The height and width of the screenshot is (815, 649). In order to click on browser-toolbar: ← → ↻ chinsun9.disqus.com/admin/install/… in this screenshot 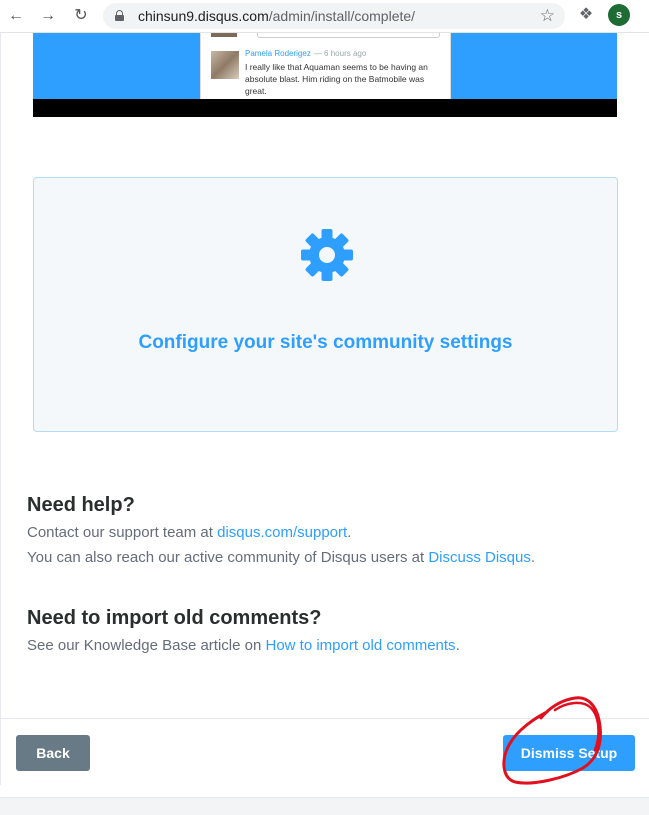, I will do `click(324, 16)`.